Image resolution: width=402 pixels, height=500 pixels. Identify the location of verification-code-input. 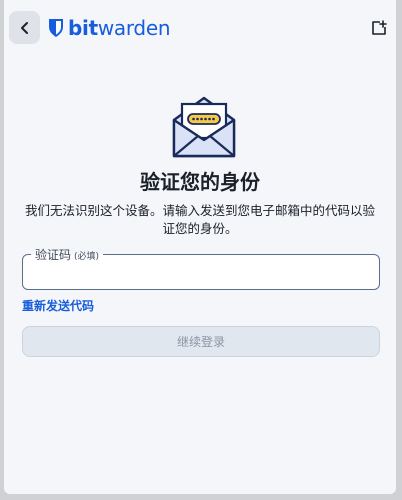
(200, 273).